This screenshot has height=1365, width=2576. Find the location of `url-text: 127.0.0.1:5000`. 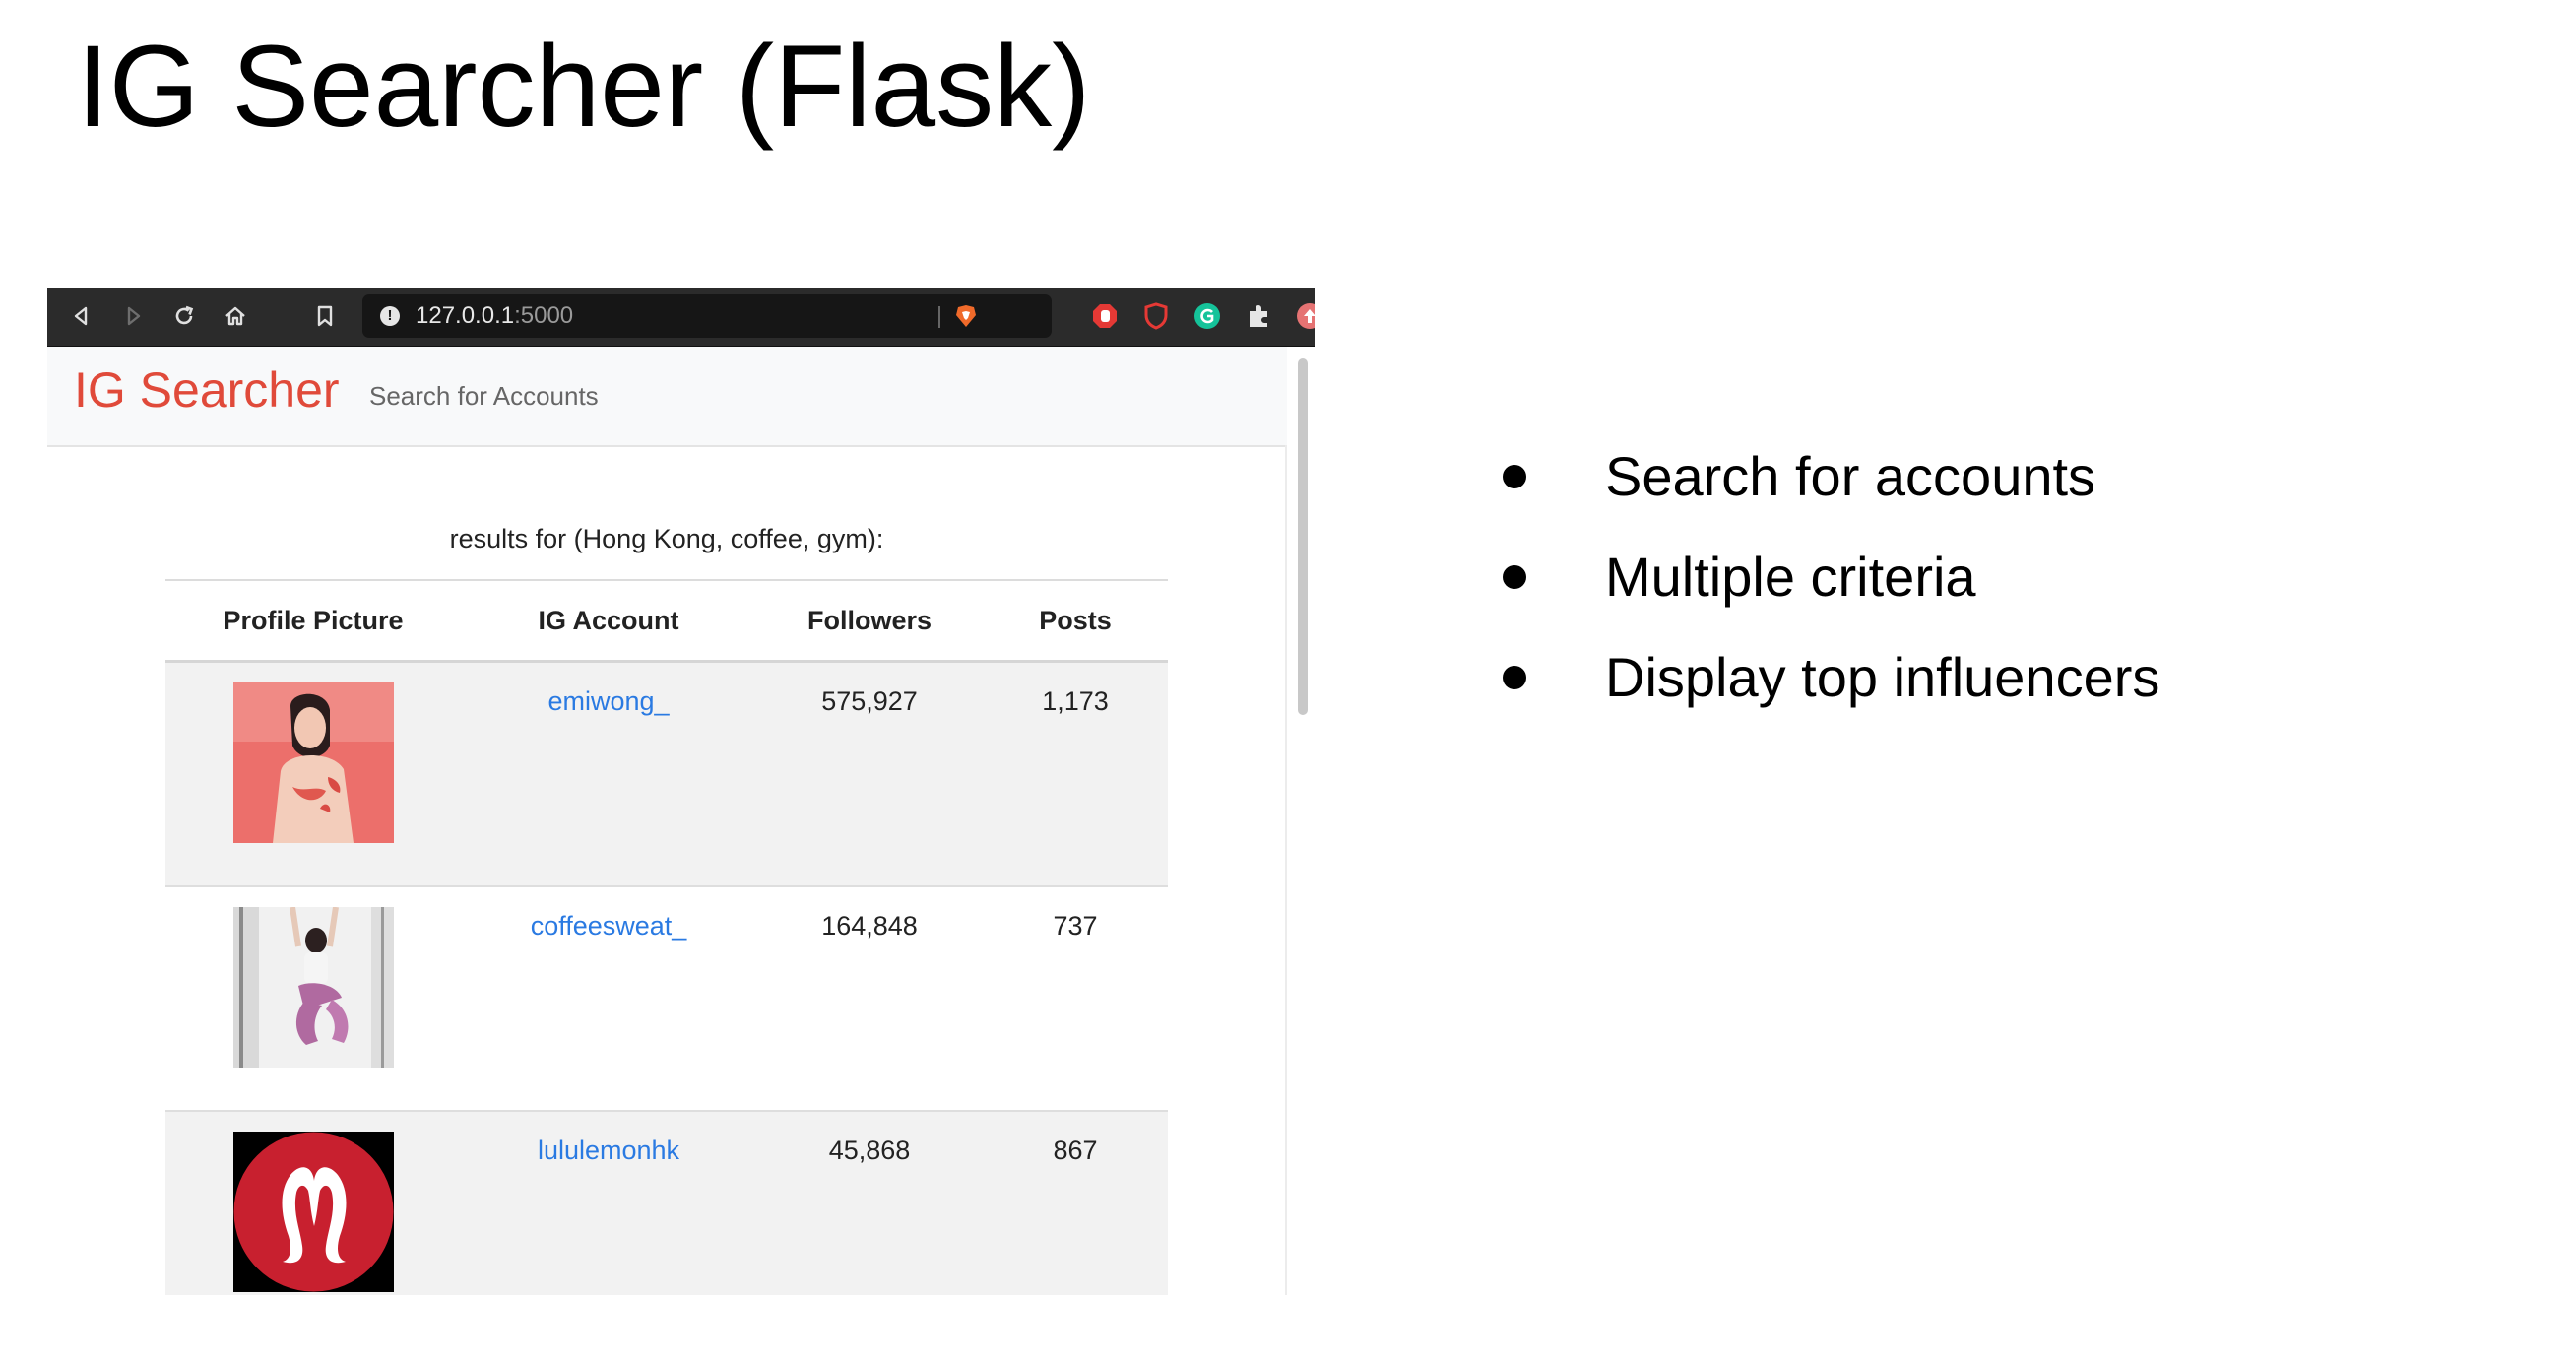

url-text: 127.0.0.1:5000 is located at coordinates (494, 316).